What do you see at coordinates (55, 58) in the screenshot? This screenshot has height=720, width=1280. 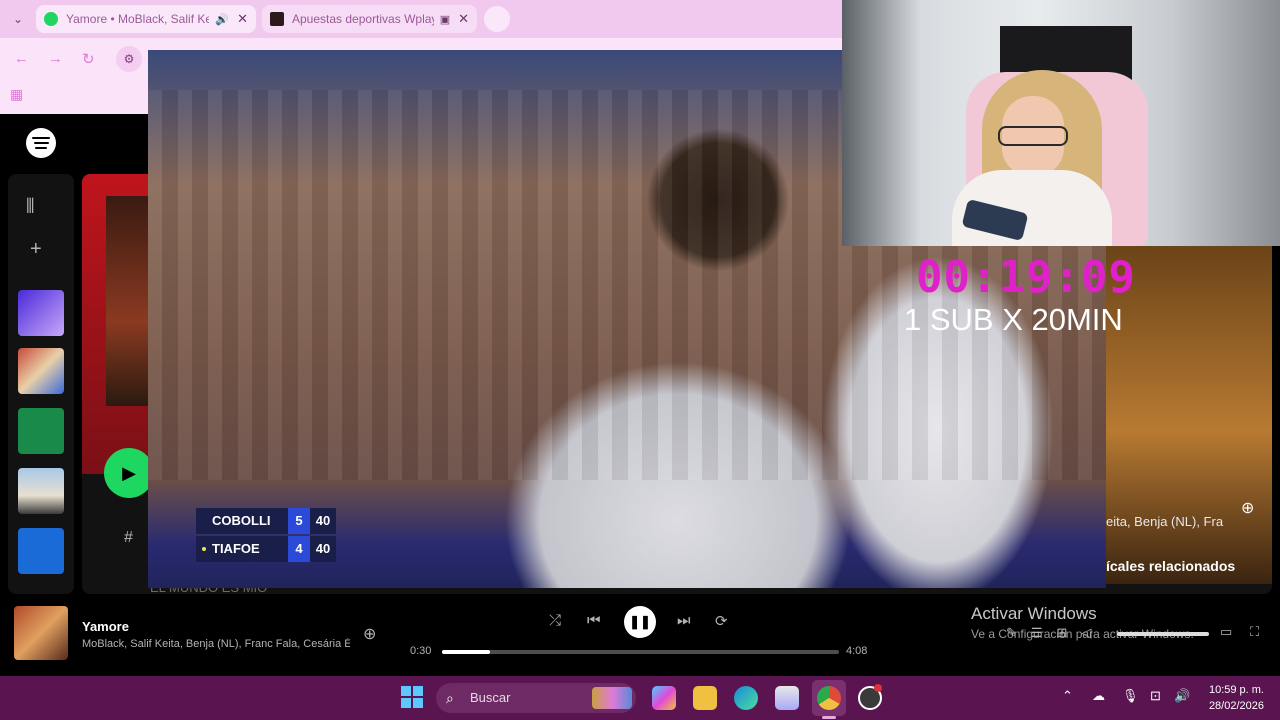 I see `forward-icon: →` at bounding box center [55, 58].